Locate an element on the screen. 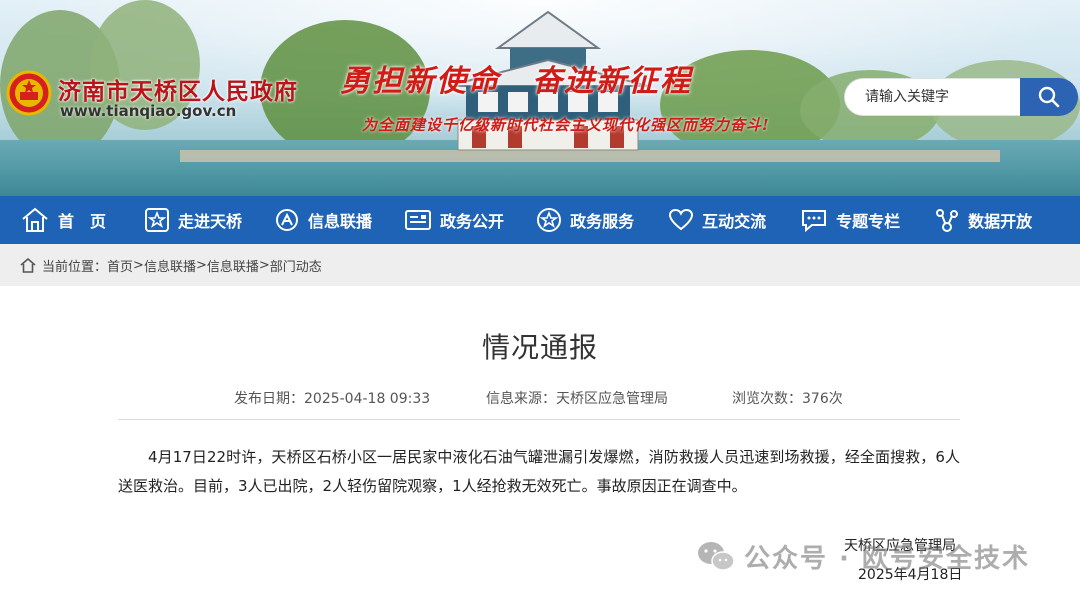  nav-item-services: 政务服务 is located at coordinates (585, 220).